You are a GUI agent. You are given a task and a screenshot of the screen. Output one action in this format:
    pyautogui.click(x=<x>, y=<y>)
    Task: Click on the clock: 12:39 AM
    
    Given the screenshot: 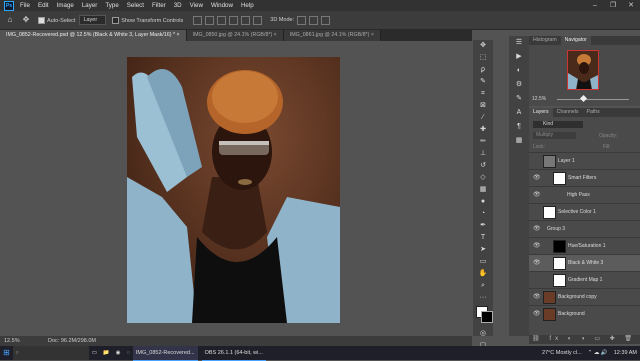 What is the action you would take?
    pyautogui.click(x=625, y=353)
    